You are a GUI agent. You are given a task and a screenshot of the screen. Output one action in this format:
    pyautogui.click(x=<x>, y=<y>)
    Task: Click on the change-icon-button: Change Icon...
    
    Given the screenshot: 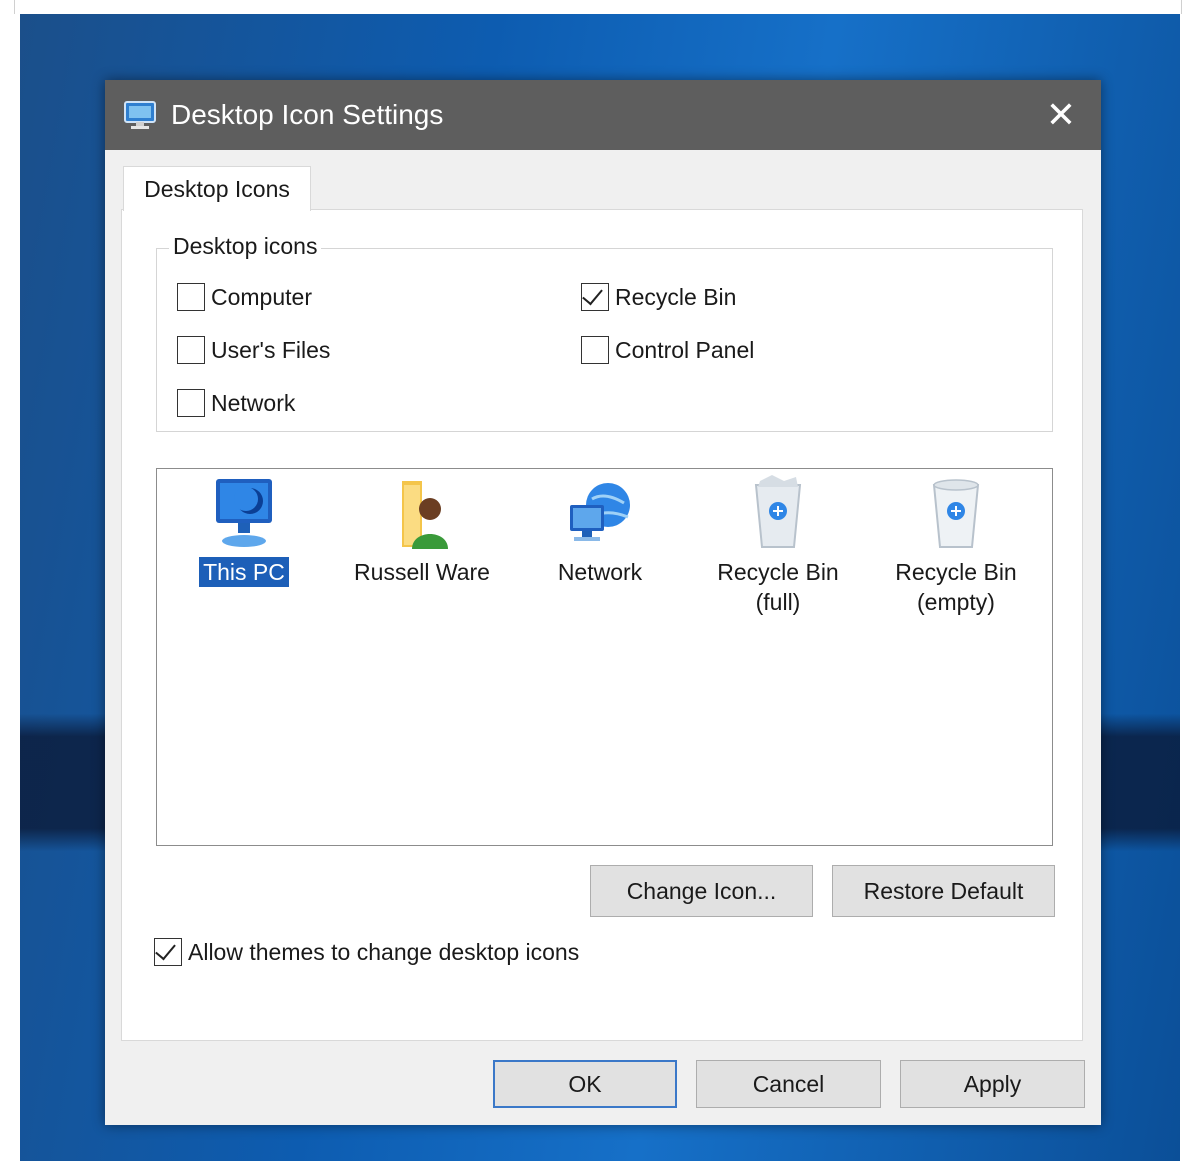 What is the action you would take?
    pyautogui.click(x=701, y=891)
    